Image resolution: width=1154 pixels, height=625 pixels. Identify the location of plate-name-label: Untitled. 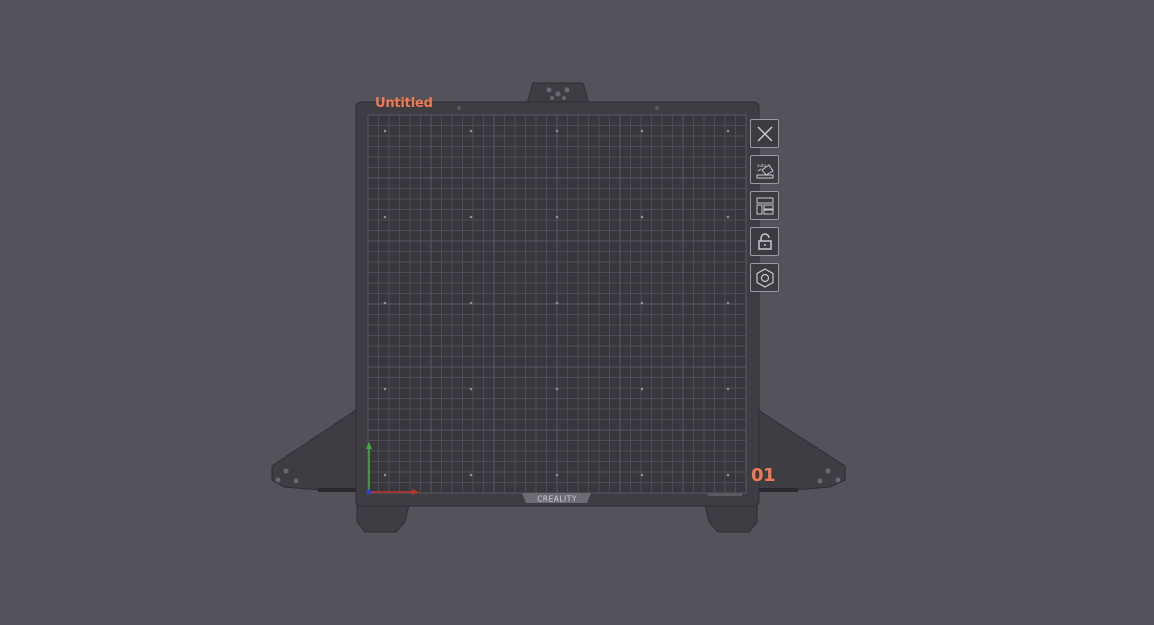
(404, 103).